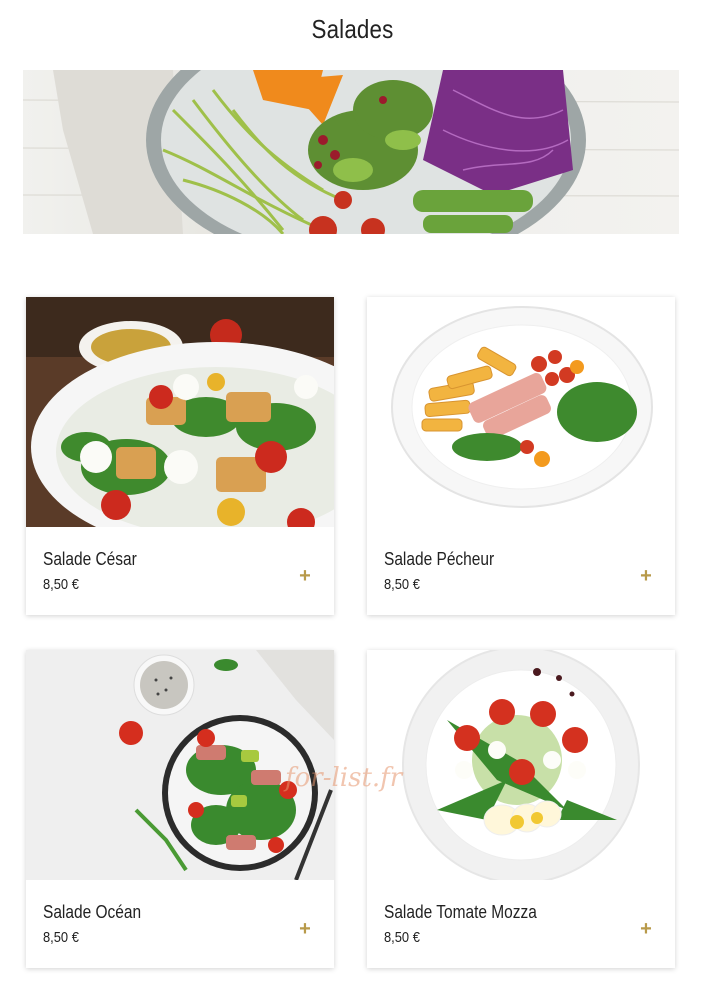  I want to click on product-name: Salade César, so click(90, 559).